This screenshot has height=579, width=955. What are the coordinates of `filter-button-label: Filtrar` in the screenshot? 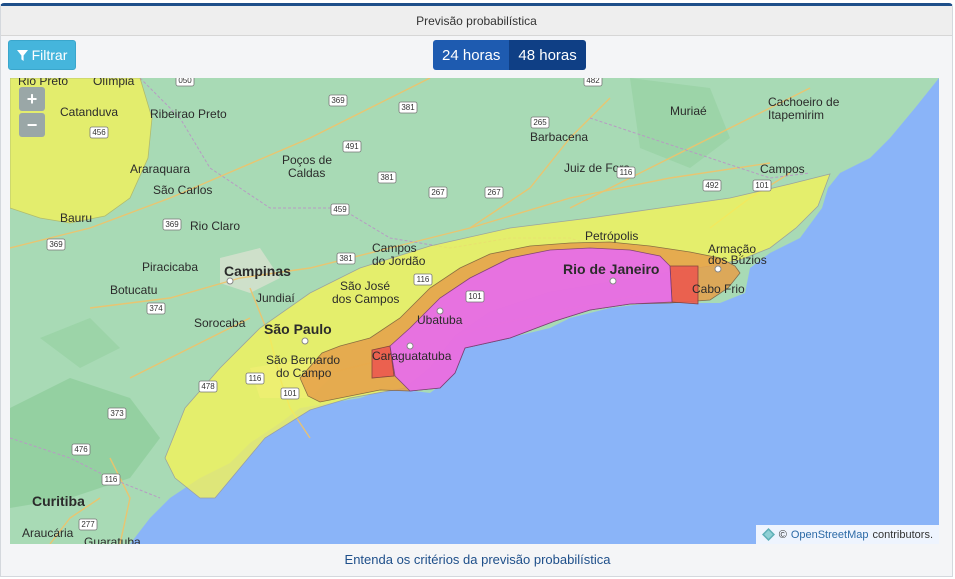 It's located at (49, 55).